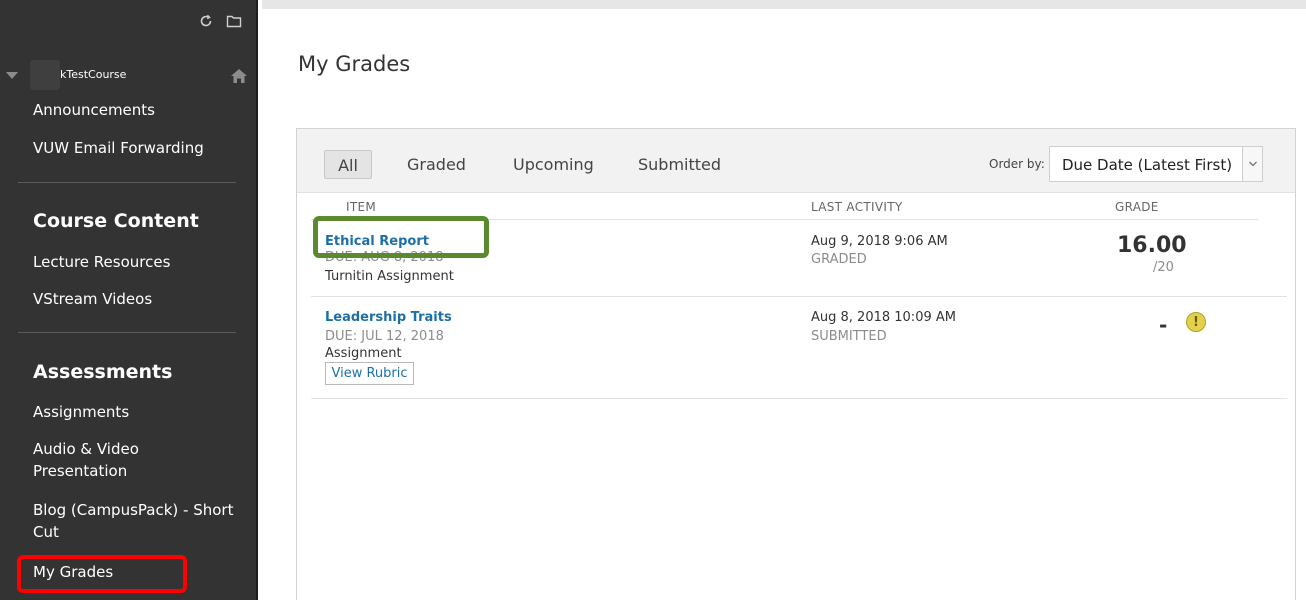 The width and height of the screenshot is (1306, 600). Describe the element at coordinates (879, 241) in the screenshot. I see `last-activity-date: Aug 9, 2018 9:06 AM` at that location.